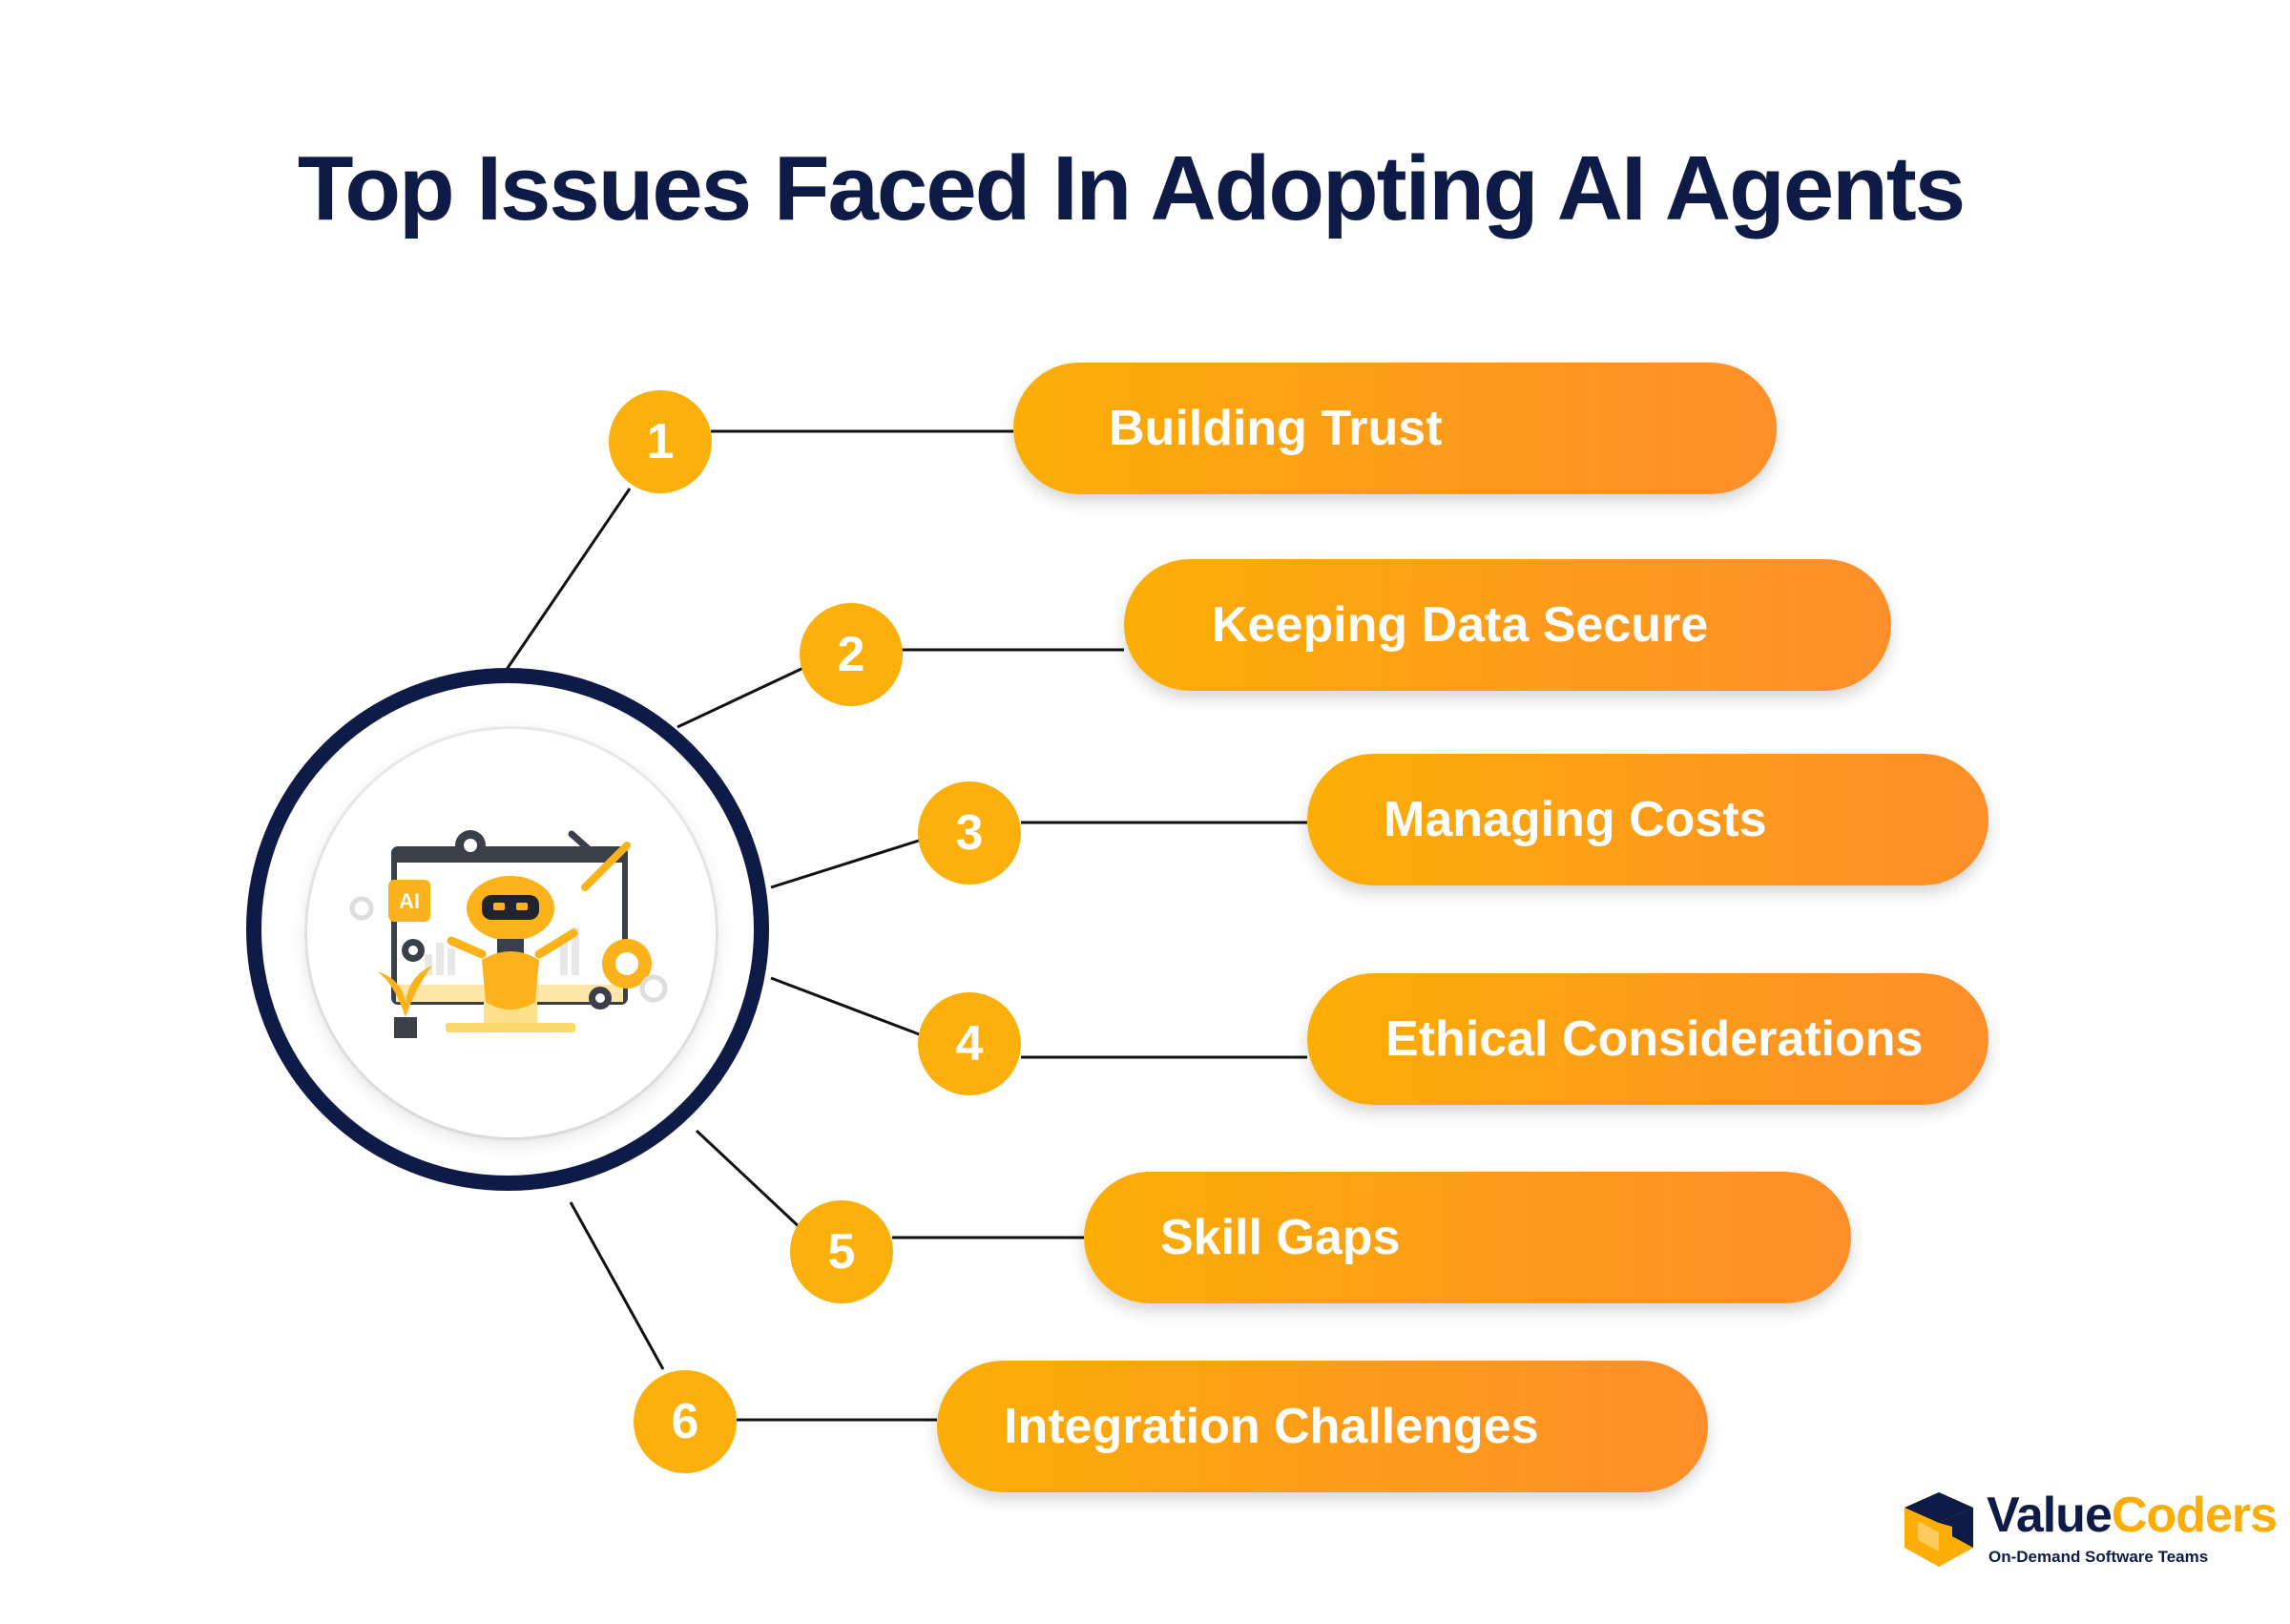 Image resolution: width=2290 pixels, height=1624 pixels. Describe the element at coordinates (1654, 1039) in the screenshot. I see `issue-label-4: Ethical Considerations` at that location.